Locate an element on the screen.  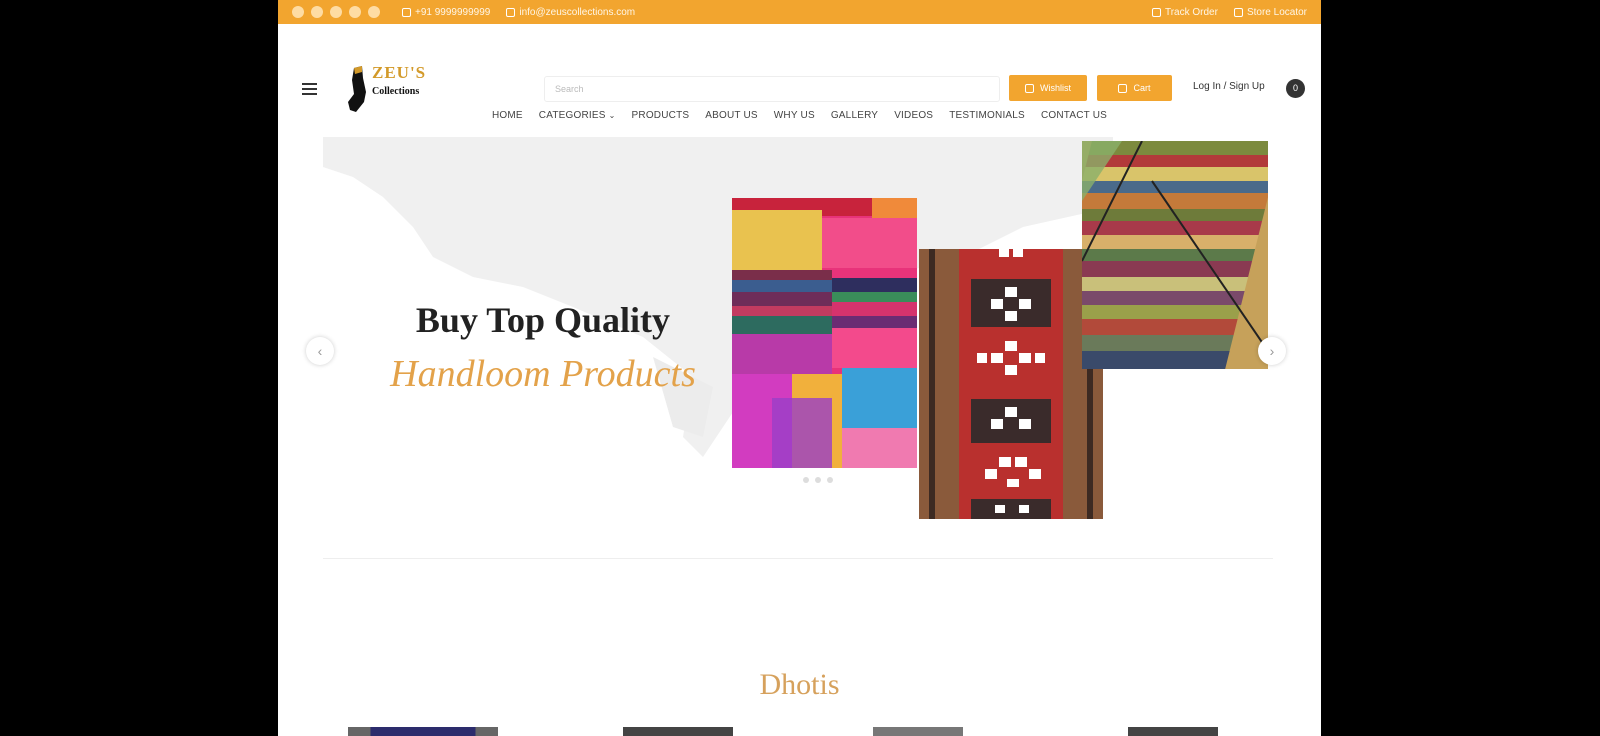
social-links is located at coordinates (336, 12).